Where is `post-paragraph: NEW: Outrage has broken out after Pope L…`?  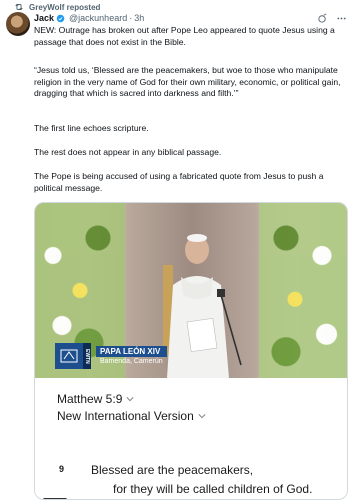 post-paragraph: NEW: Outrage has broken out after Pope L… is located at coordinates (184, 36).